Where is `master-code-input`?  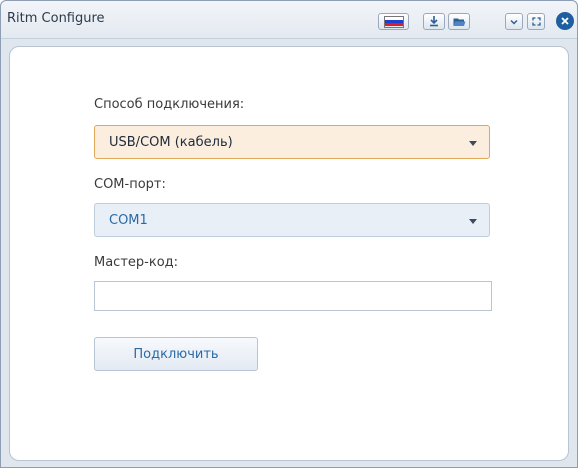
master-code-input is located at coordinates (293, 296).